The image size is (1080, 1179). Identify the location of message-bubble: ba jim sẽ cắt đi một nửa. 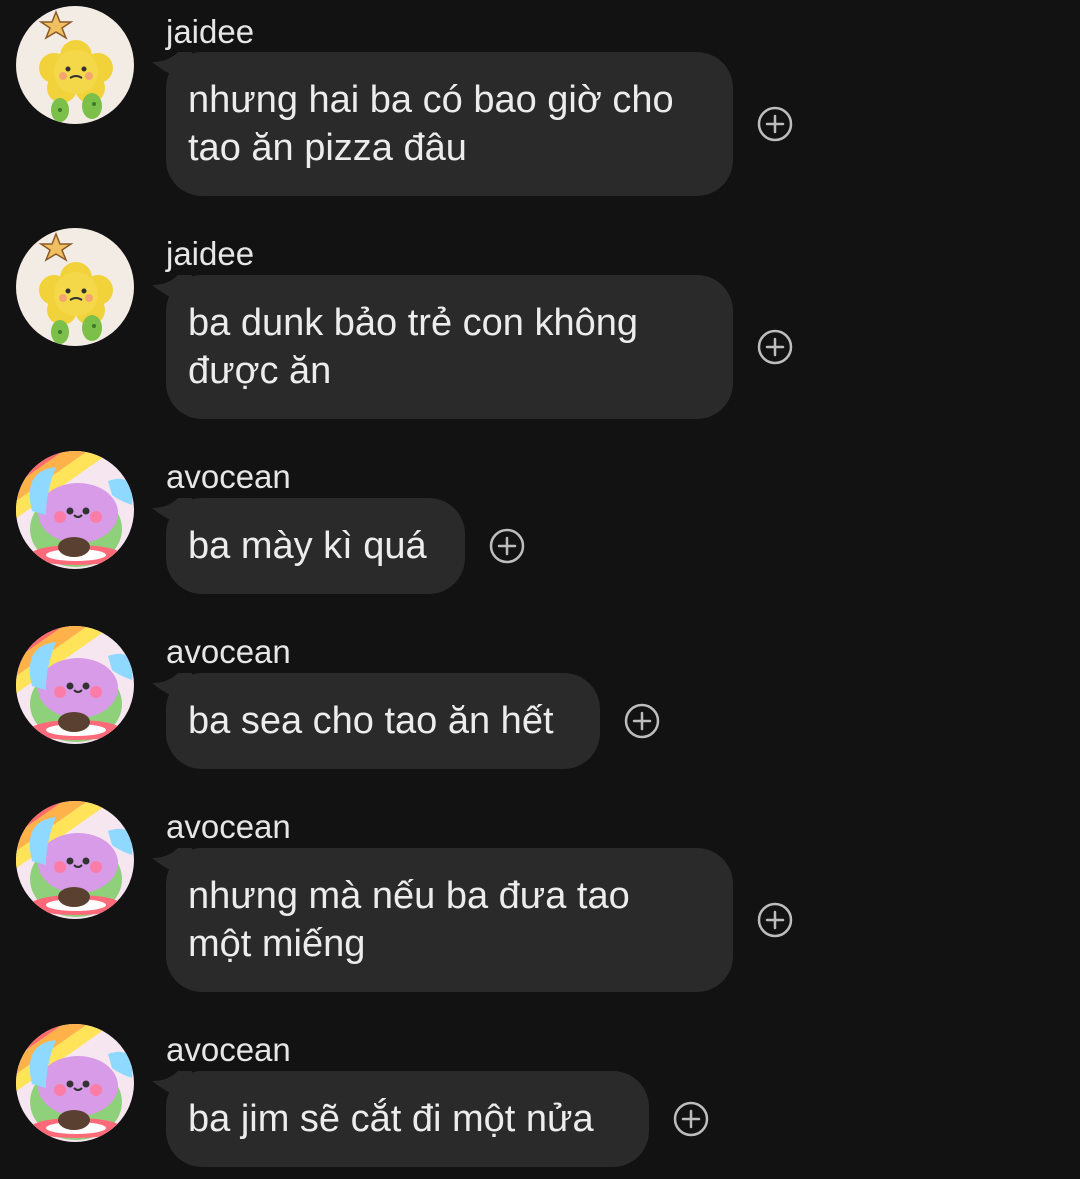
(400, 1119).